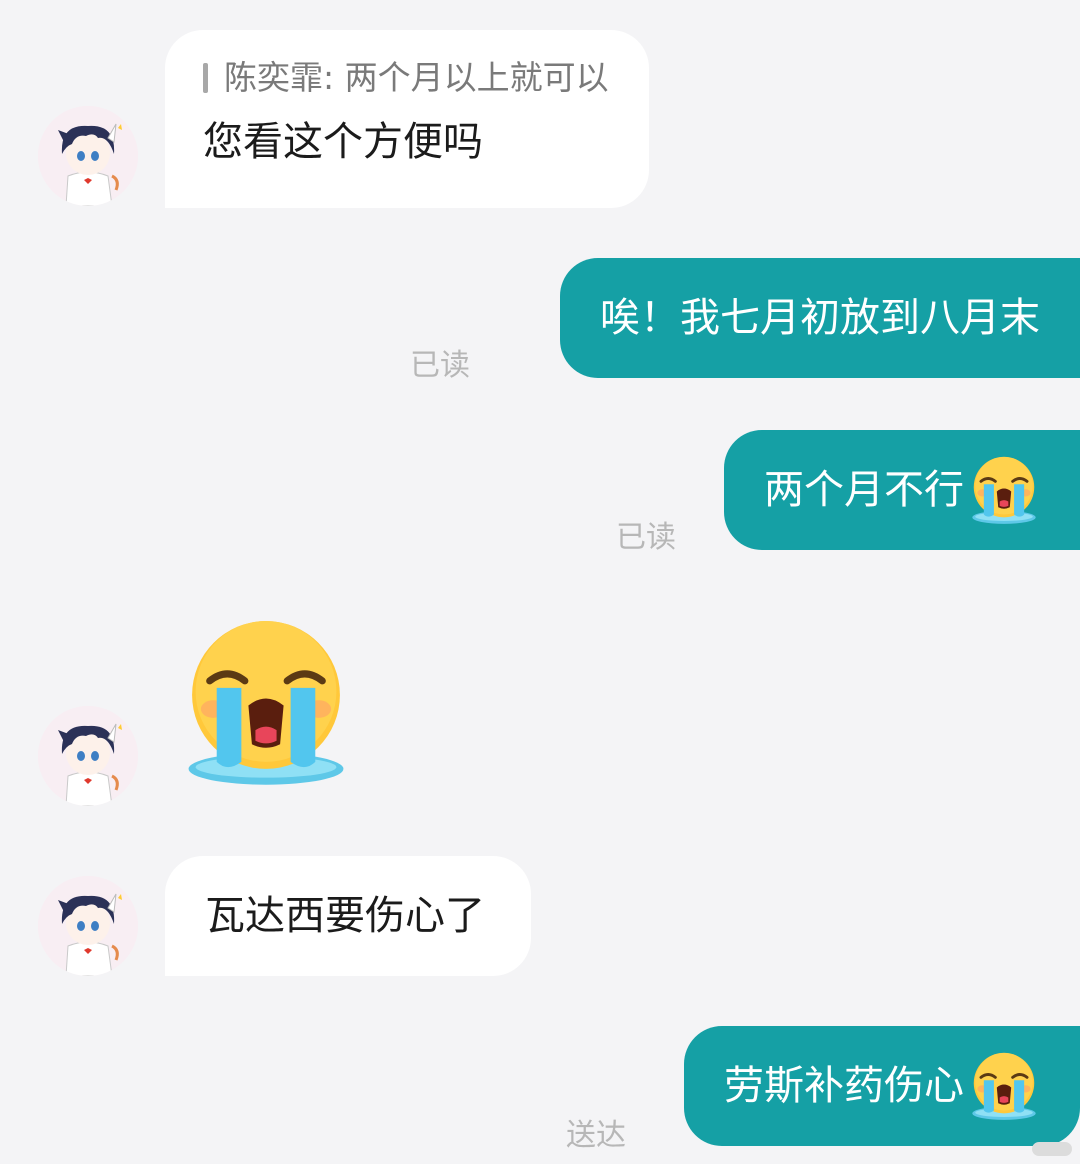 The height and width of the screenshot is (1164, 1080). I want to click on message-bubble-incoming: 陈奕霏: 两个月以上就可以 您看这个方便吗, so click(407, 119).